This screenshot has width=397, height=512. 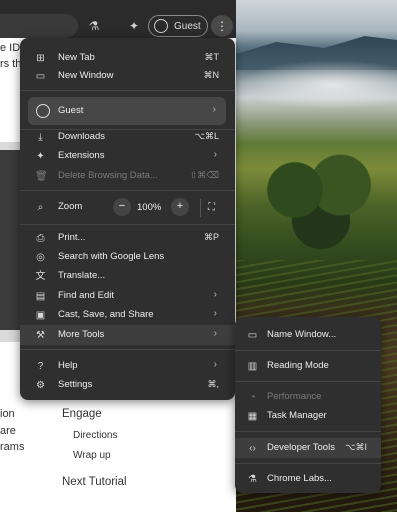 What do you see at coordinates (127, 366) in the screenshot?
I see `menu-item-help: ? Help ›` at bounding box center [127, 366].